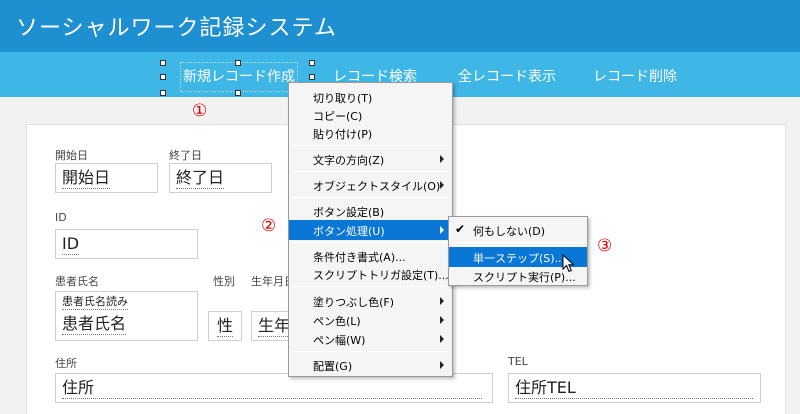 This screenshot has height=414, width=800. Describe the element at coordinates (239, 77) in the screenshot. I see `new-record-button: 新規レコード作成` at that location.